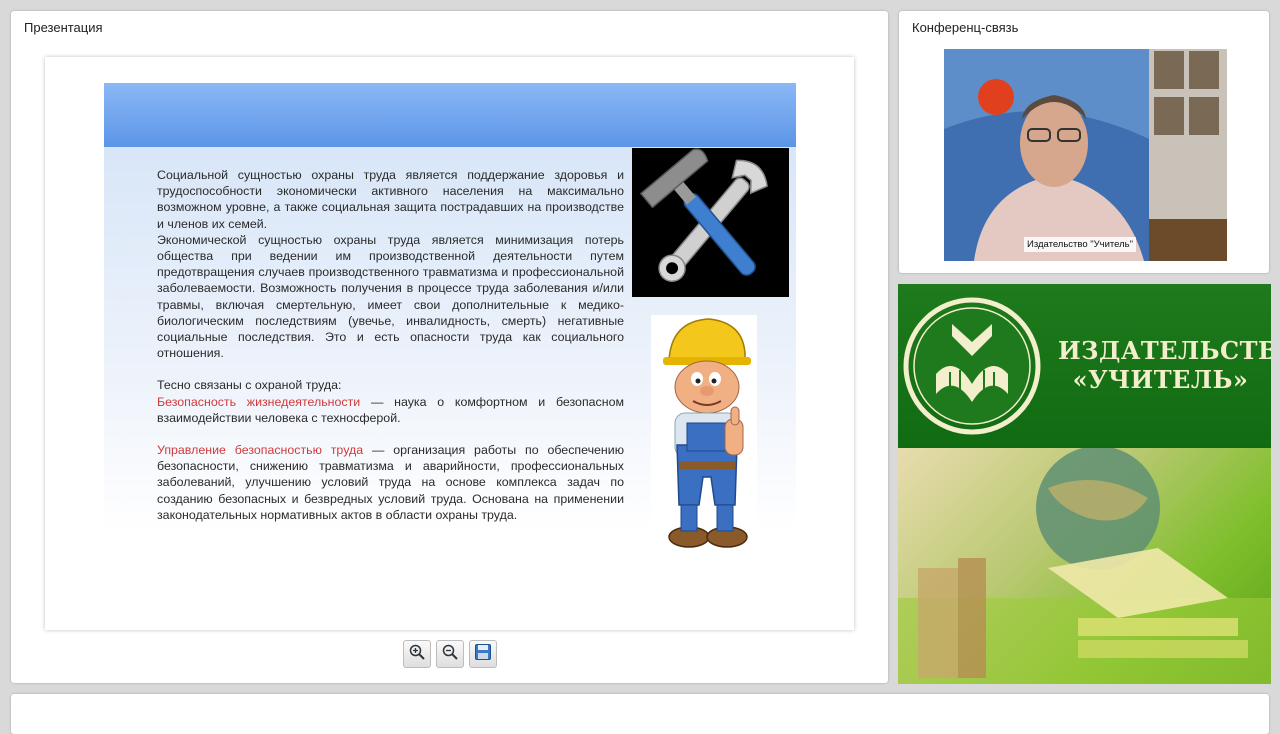 This screenshot has width=1280, height=734. What do you see at coordinates (63, 27) in the screenshot?
I see `presentation-title: Презентация` at bounding box center [63, 27].